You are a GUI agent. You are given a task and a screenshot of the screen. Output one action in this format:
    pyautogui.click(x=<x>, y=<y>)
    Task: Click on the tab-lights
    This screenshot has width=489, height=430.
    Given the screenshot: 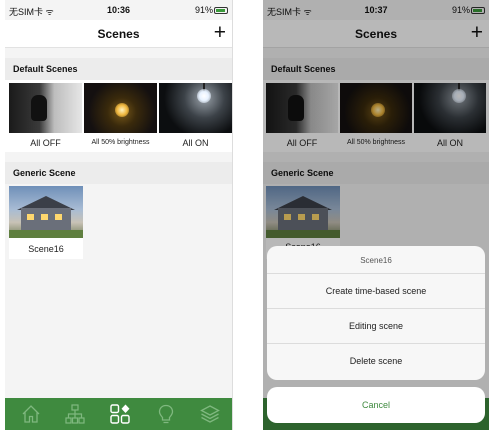 What is the action you would take?
    pyautogui.click(x=166, y=414)
    